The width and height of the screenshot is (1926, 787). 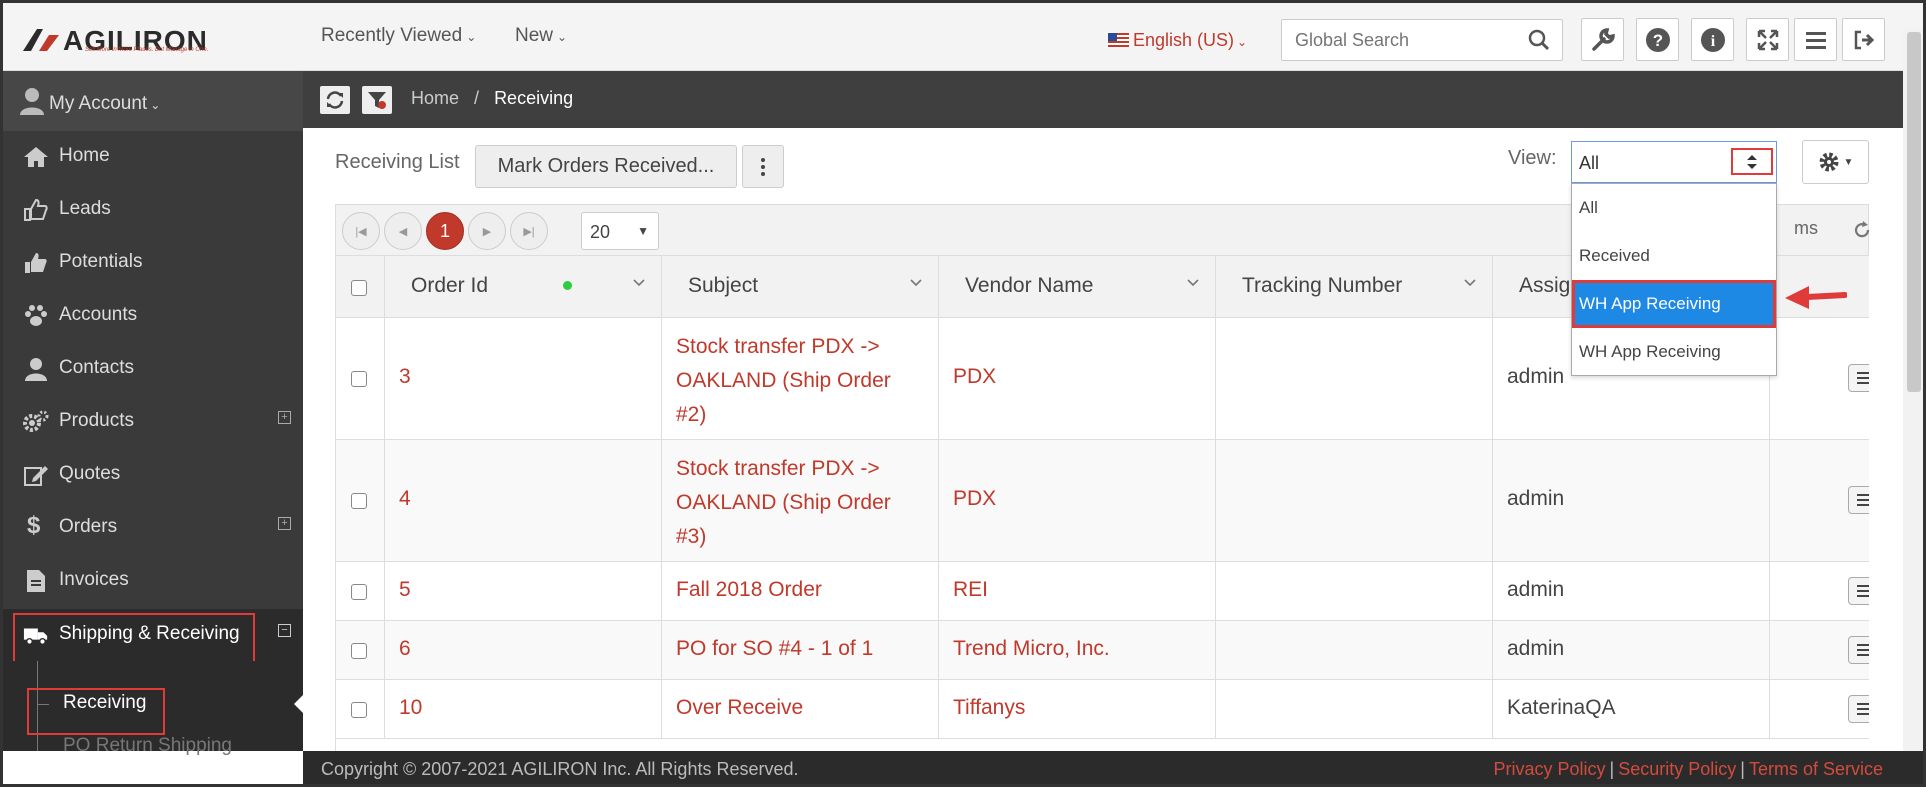 What do you see at coordinates (541, 36) in the screenshot?
I see `new-menu: New ⌄` at bounding box center [541, 36].